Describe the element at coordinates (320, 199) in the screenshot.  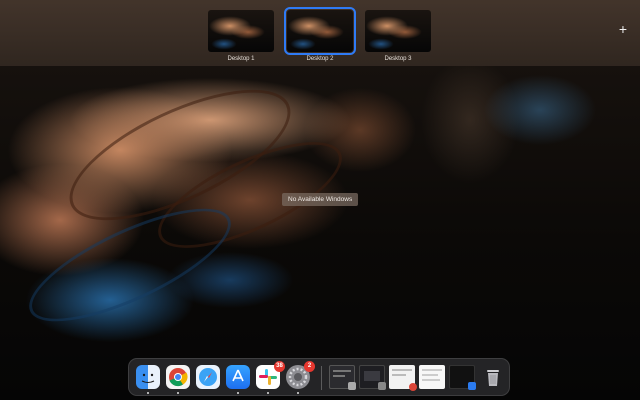
I see `no-windows-message: No Available Windows` at that location.